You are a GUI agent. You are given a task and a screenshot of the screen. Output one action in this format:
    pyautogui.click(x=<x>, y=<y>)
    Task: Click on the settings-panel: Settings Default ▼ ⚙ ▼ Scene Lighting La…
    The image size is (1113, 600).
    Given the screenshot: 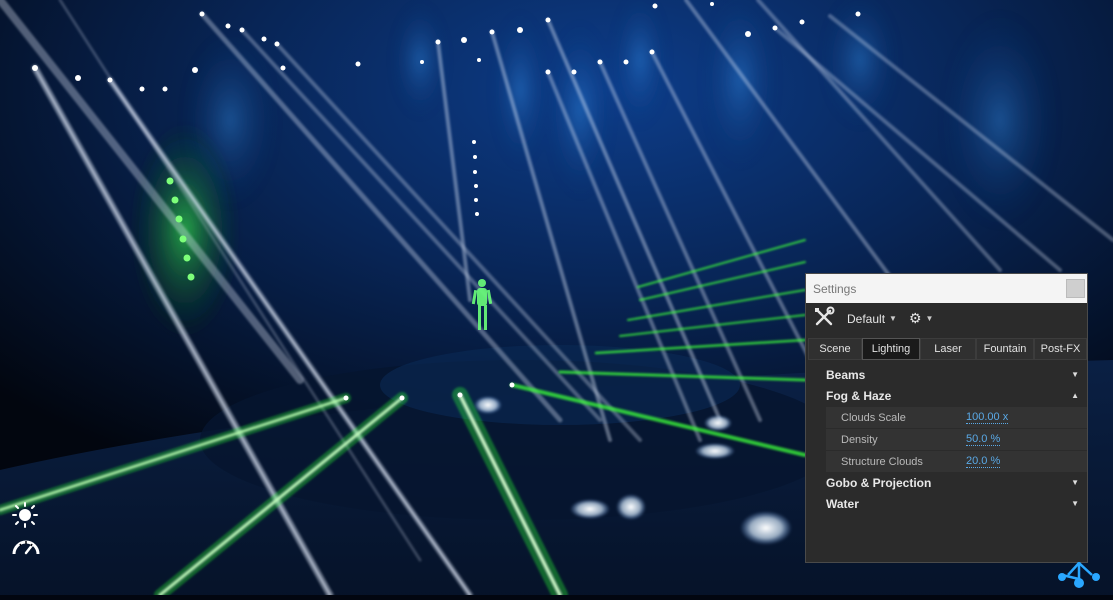 What is the action you would take?
    pyautogui.click(x=946, y=418)
    